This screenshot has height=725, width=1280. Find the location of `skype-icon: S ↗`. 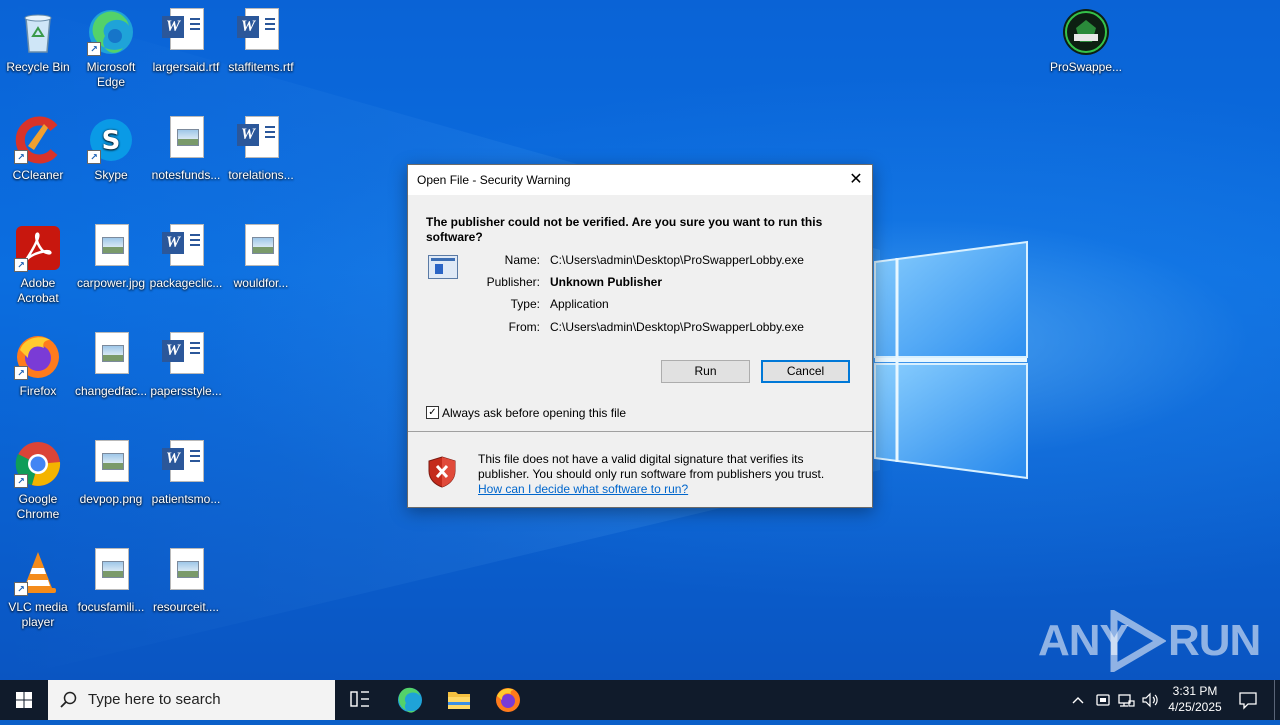

skype-icon: S ↗ is located at coordinates (111, 140).